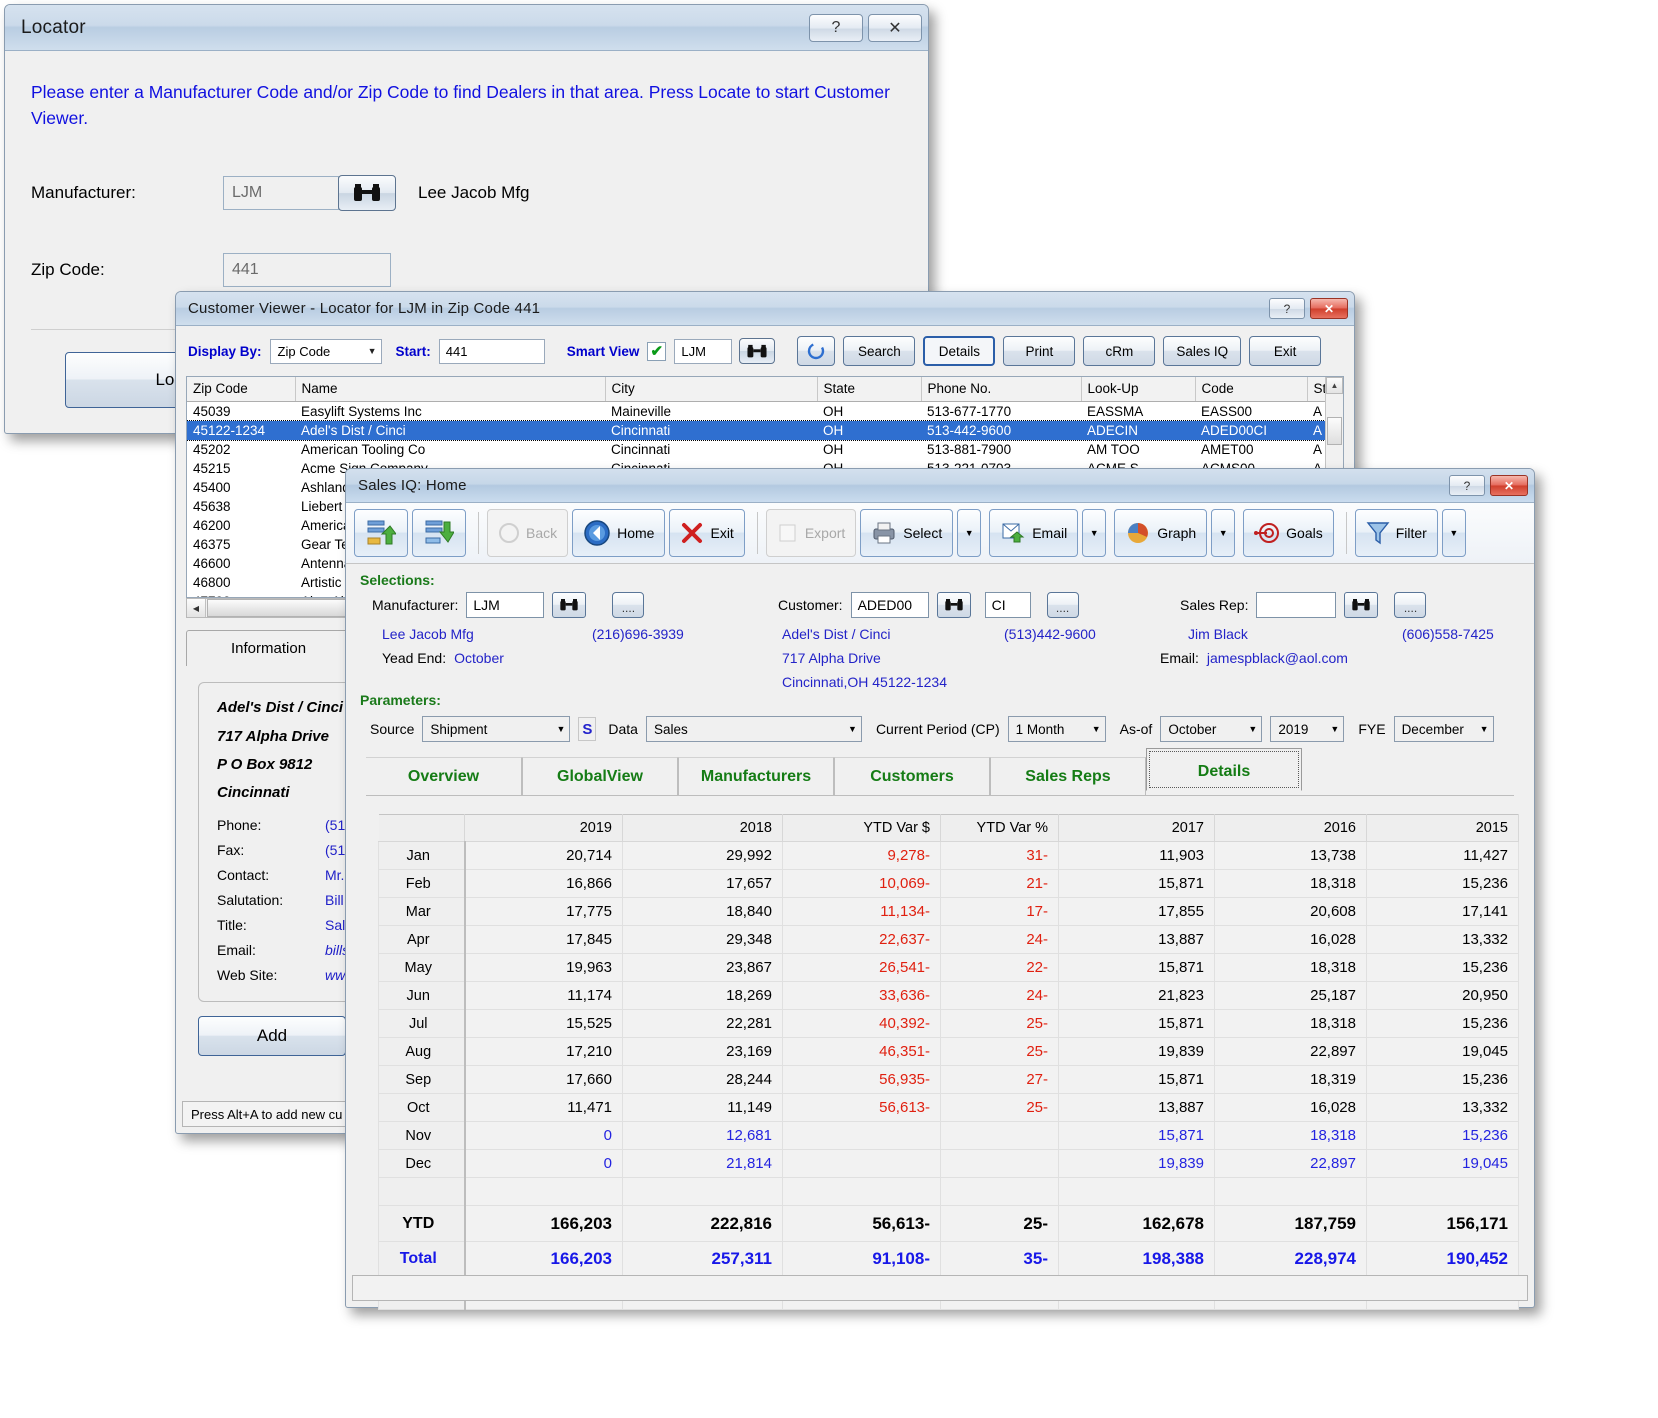  I want to click on customer-suffix-input: CI, so click(1007, 605).